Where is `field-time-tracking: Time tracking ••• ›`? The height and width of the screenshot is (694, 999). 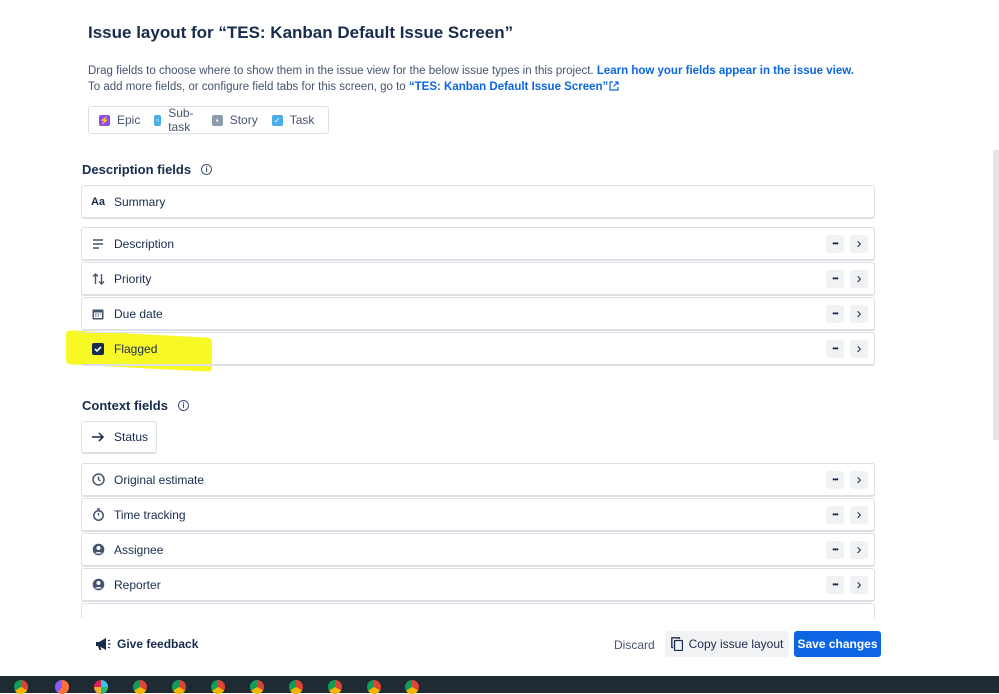 field-time-tracking: Time tracking ••• › is located at coordinates (478, 515).